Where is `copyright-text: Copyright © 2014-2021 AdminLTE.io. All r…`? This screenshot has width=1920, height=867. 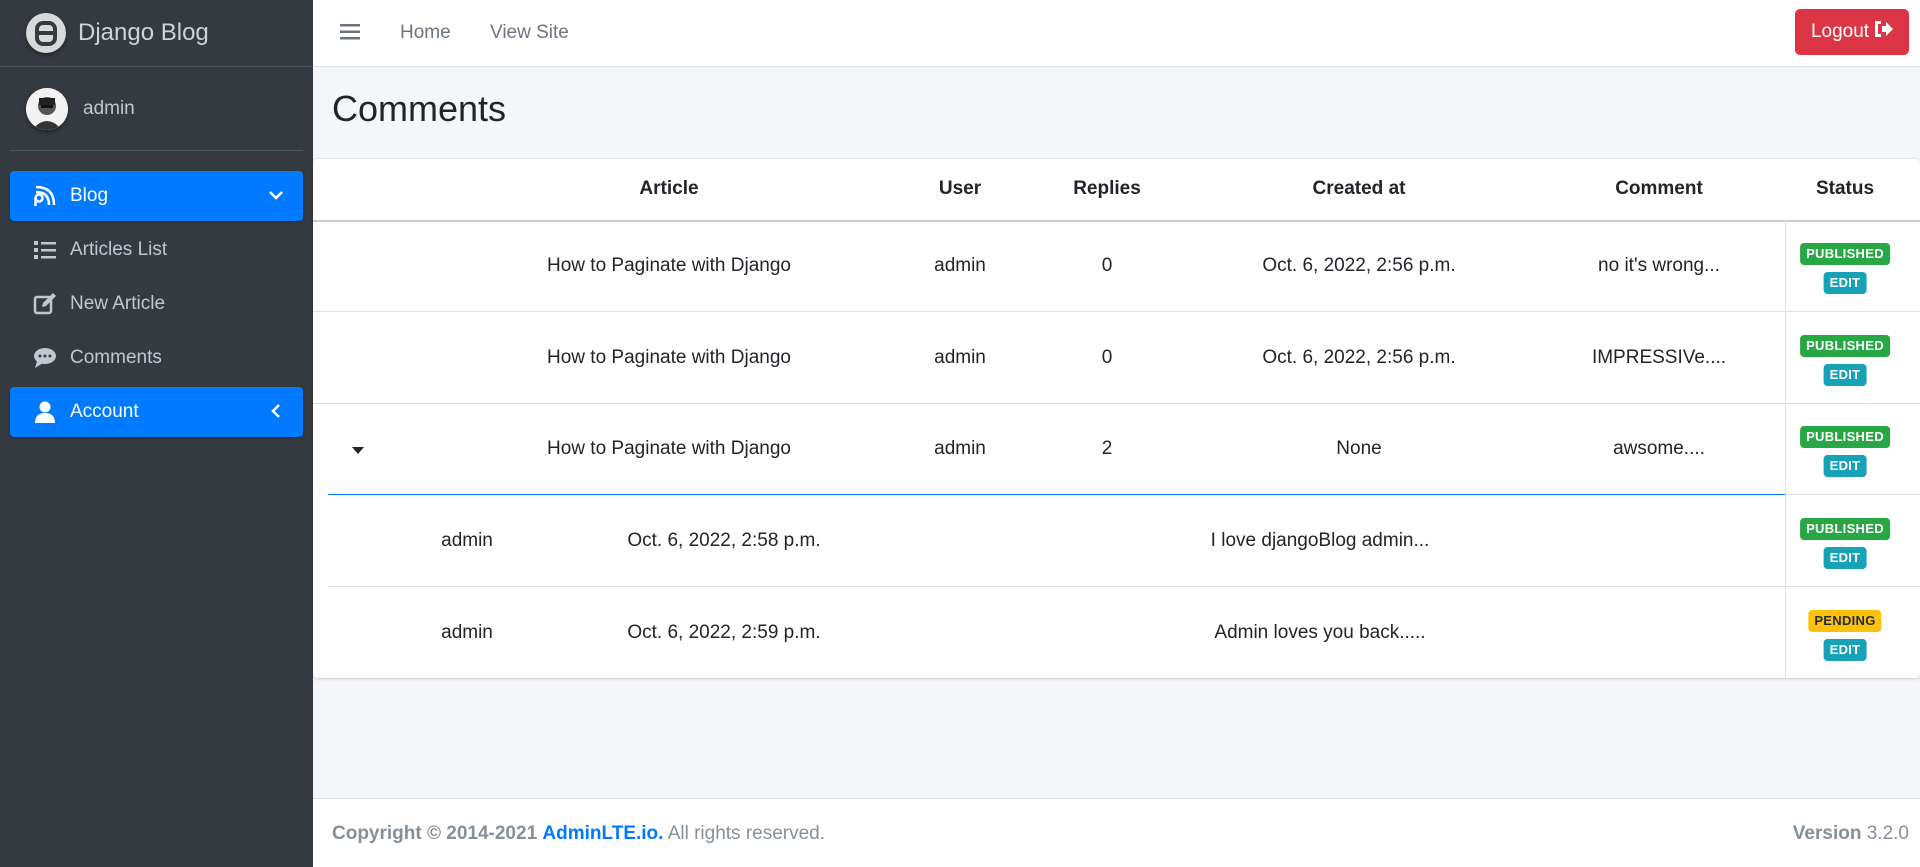
copyright-text: Copyright © 2014-2021 AdminLTE.io. All r… is located at coordinates (578, 834).